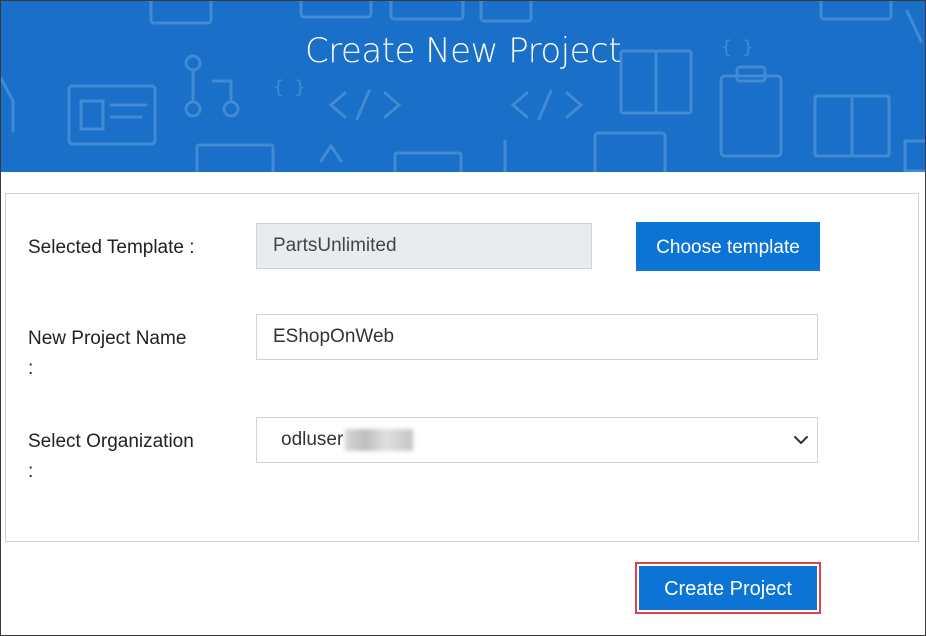 The image size is (926, 636). What do you see at coordinates (728, 246) in the screenshot?
I see `choose-template-button: Choose template` at bounding box center [728, 246].